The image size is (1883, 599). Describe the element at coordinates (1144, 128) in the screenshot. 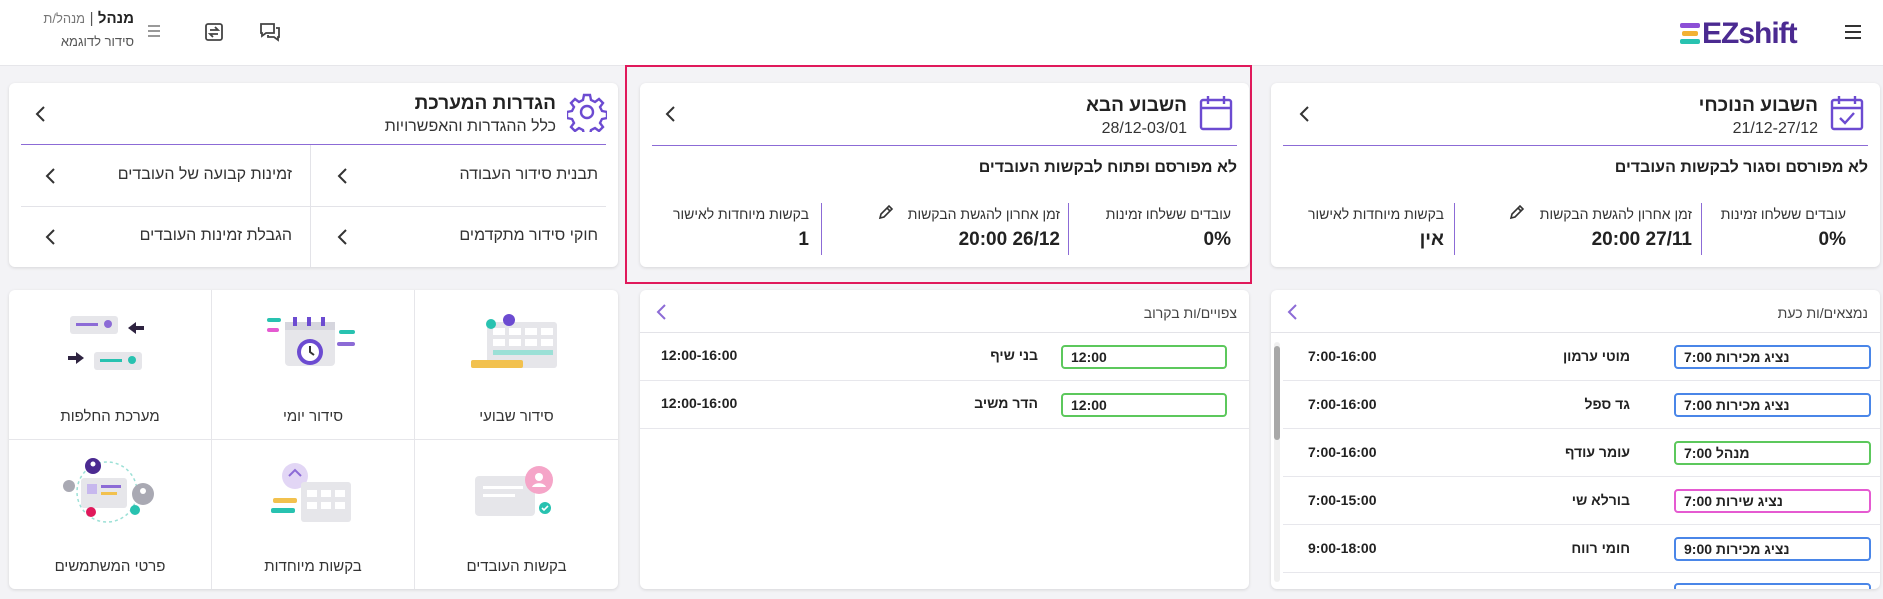

I see `next-week-dates: 28/12-03/01` at that location.